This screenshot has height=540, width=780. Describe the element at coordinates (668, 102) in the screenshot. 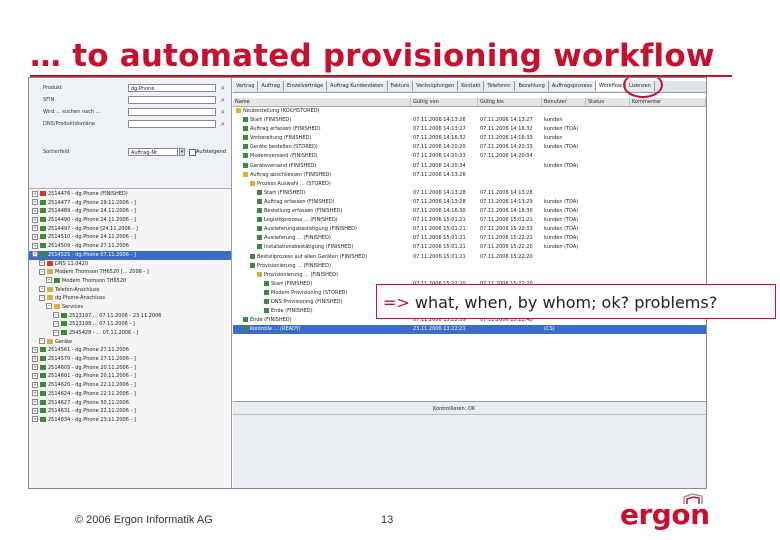

I see `column-header-cell: Kommentar` at that location.